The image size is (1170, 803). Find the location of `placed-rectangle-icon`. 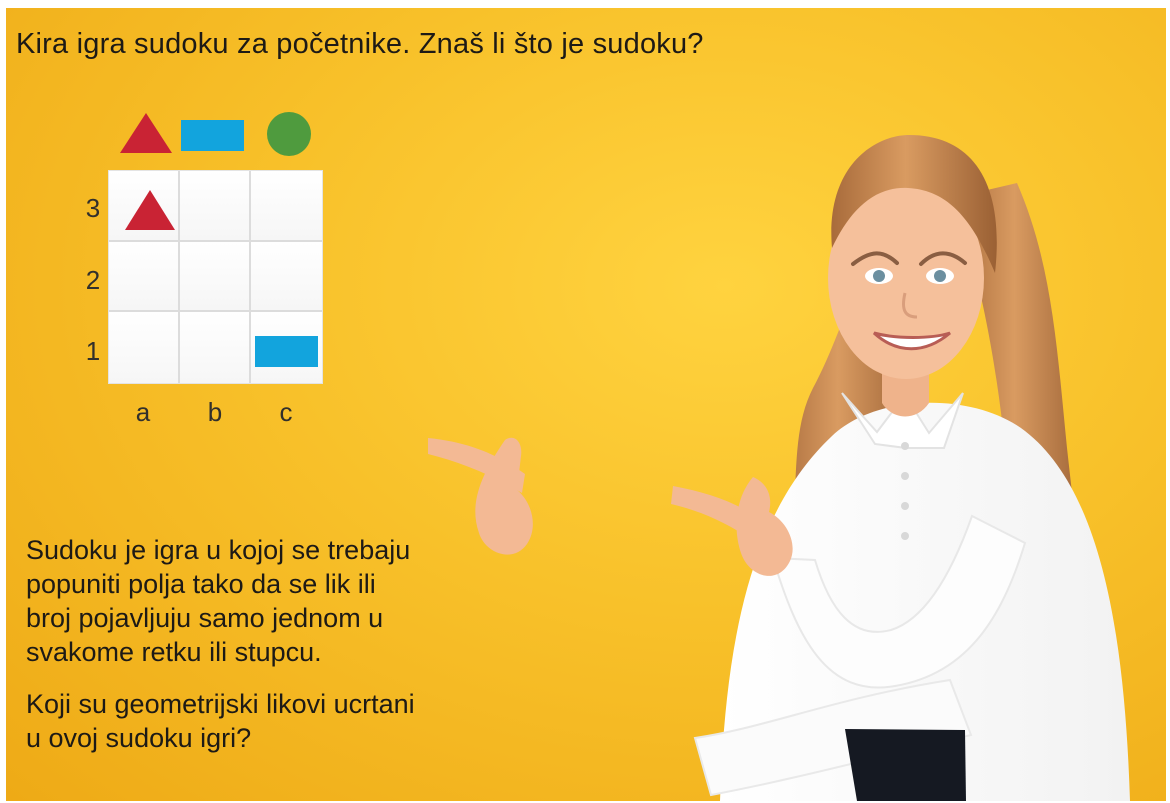

placed-rectangle-icon is located at coordinates (286, 351).